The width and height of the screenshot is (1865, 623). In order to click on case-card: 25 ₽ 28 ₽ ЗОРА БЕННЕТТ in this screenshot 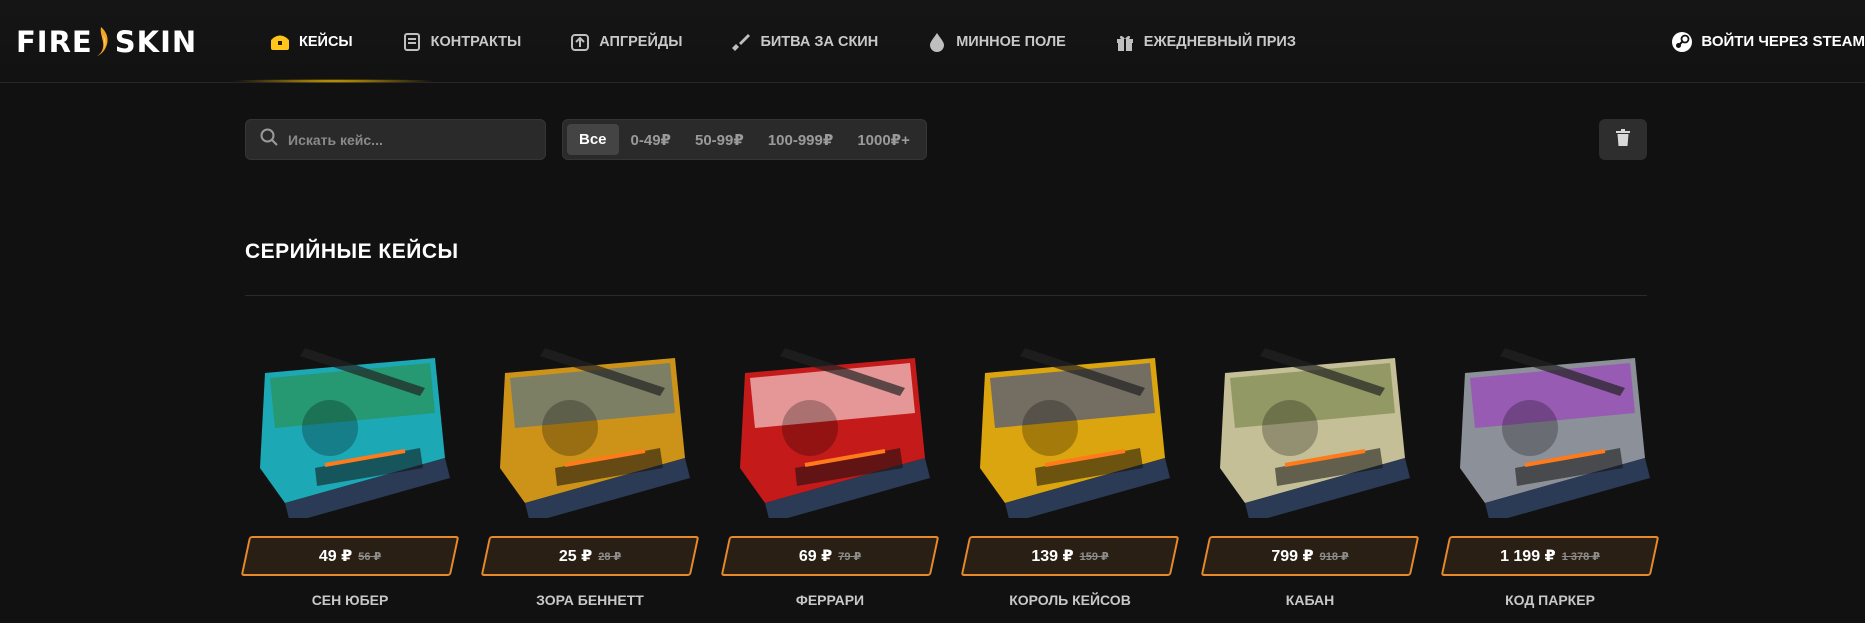, I will do `click(590, 470)`.